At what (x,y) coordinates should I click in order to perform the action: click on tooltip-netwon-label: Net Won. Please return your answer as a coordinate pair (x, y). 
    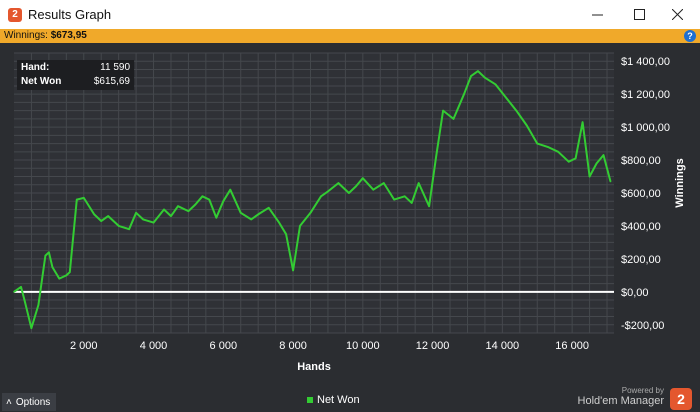
    Looking at the image, I should click on (41, 81).